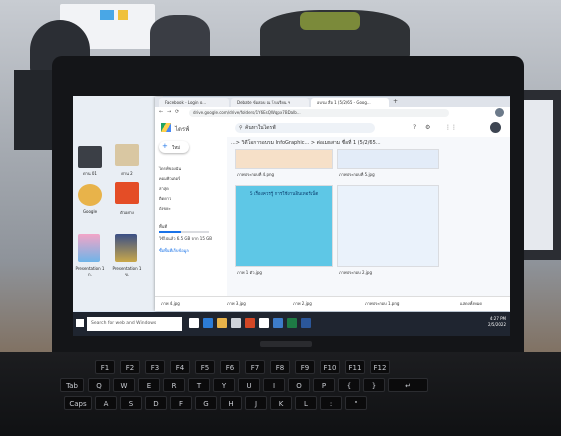  Describe the element at coordinates (331, 403) in the screenshot. I see `key: :` at that location.